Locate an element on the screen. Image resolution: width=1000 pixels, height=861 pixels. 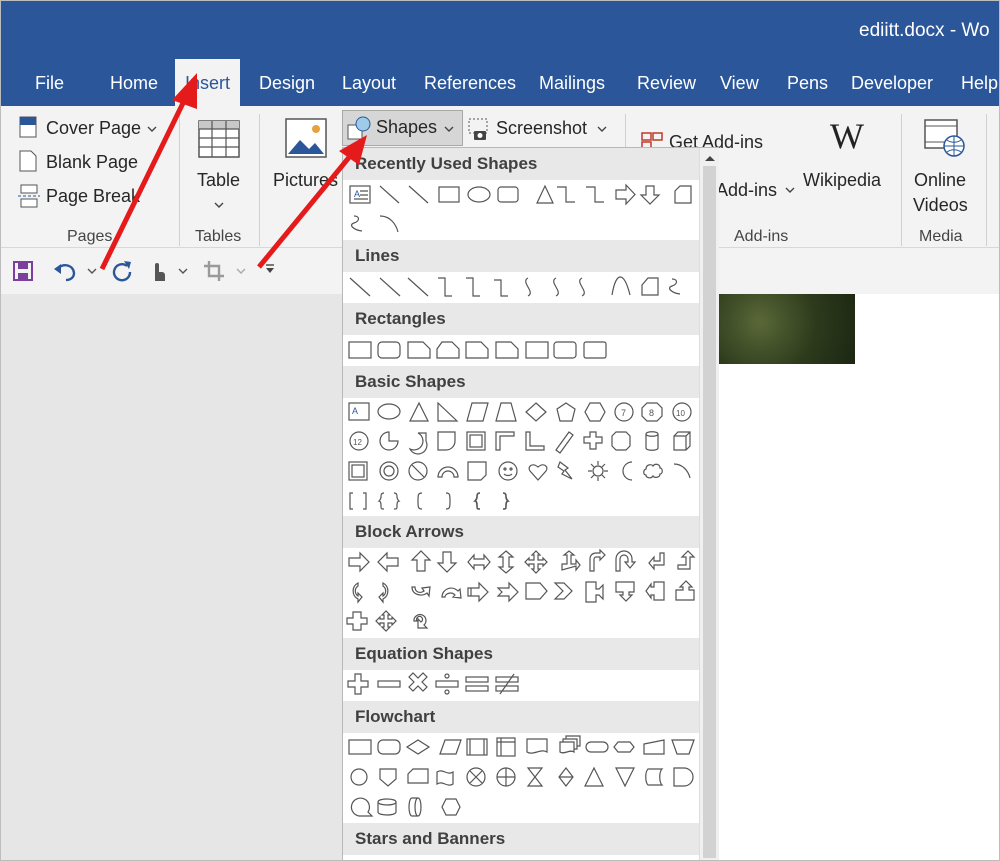
arrow-to-shapes-button is located at coordinates (312, 202).